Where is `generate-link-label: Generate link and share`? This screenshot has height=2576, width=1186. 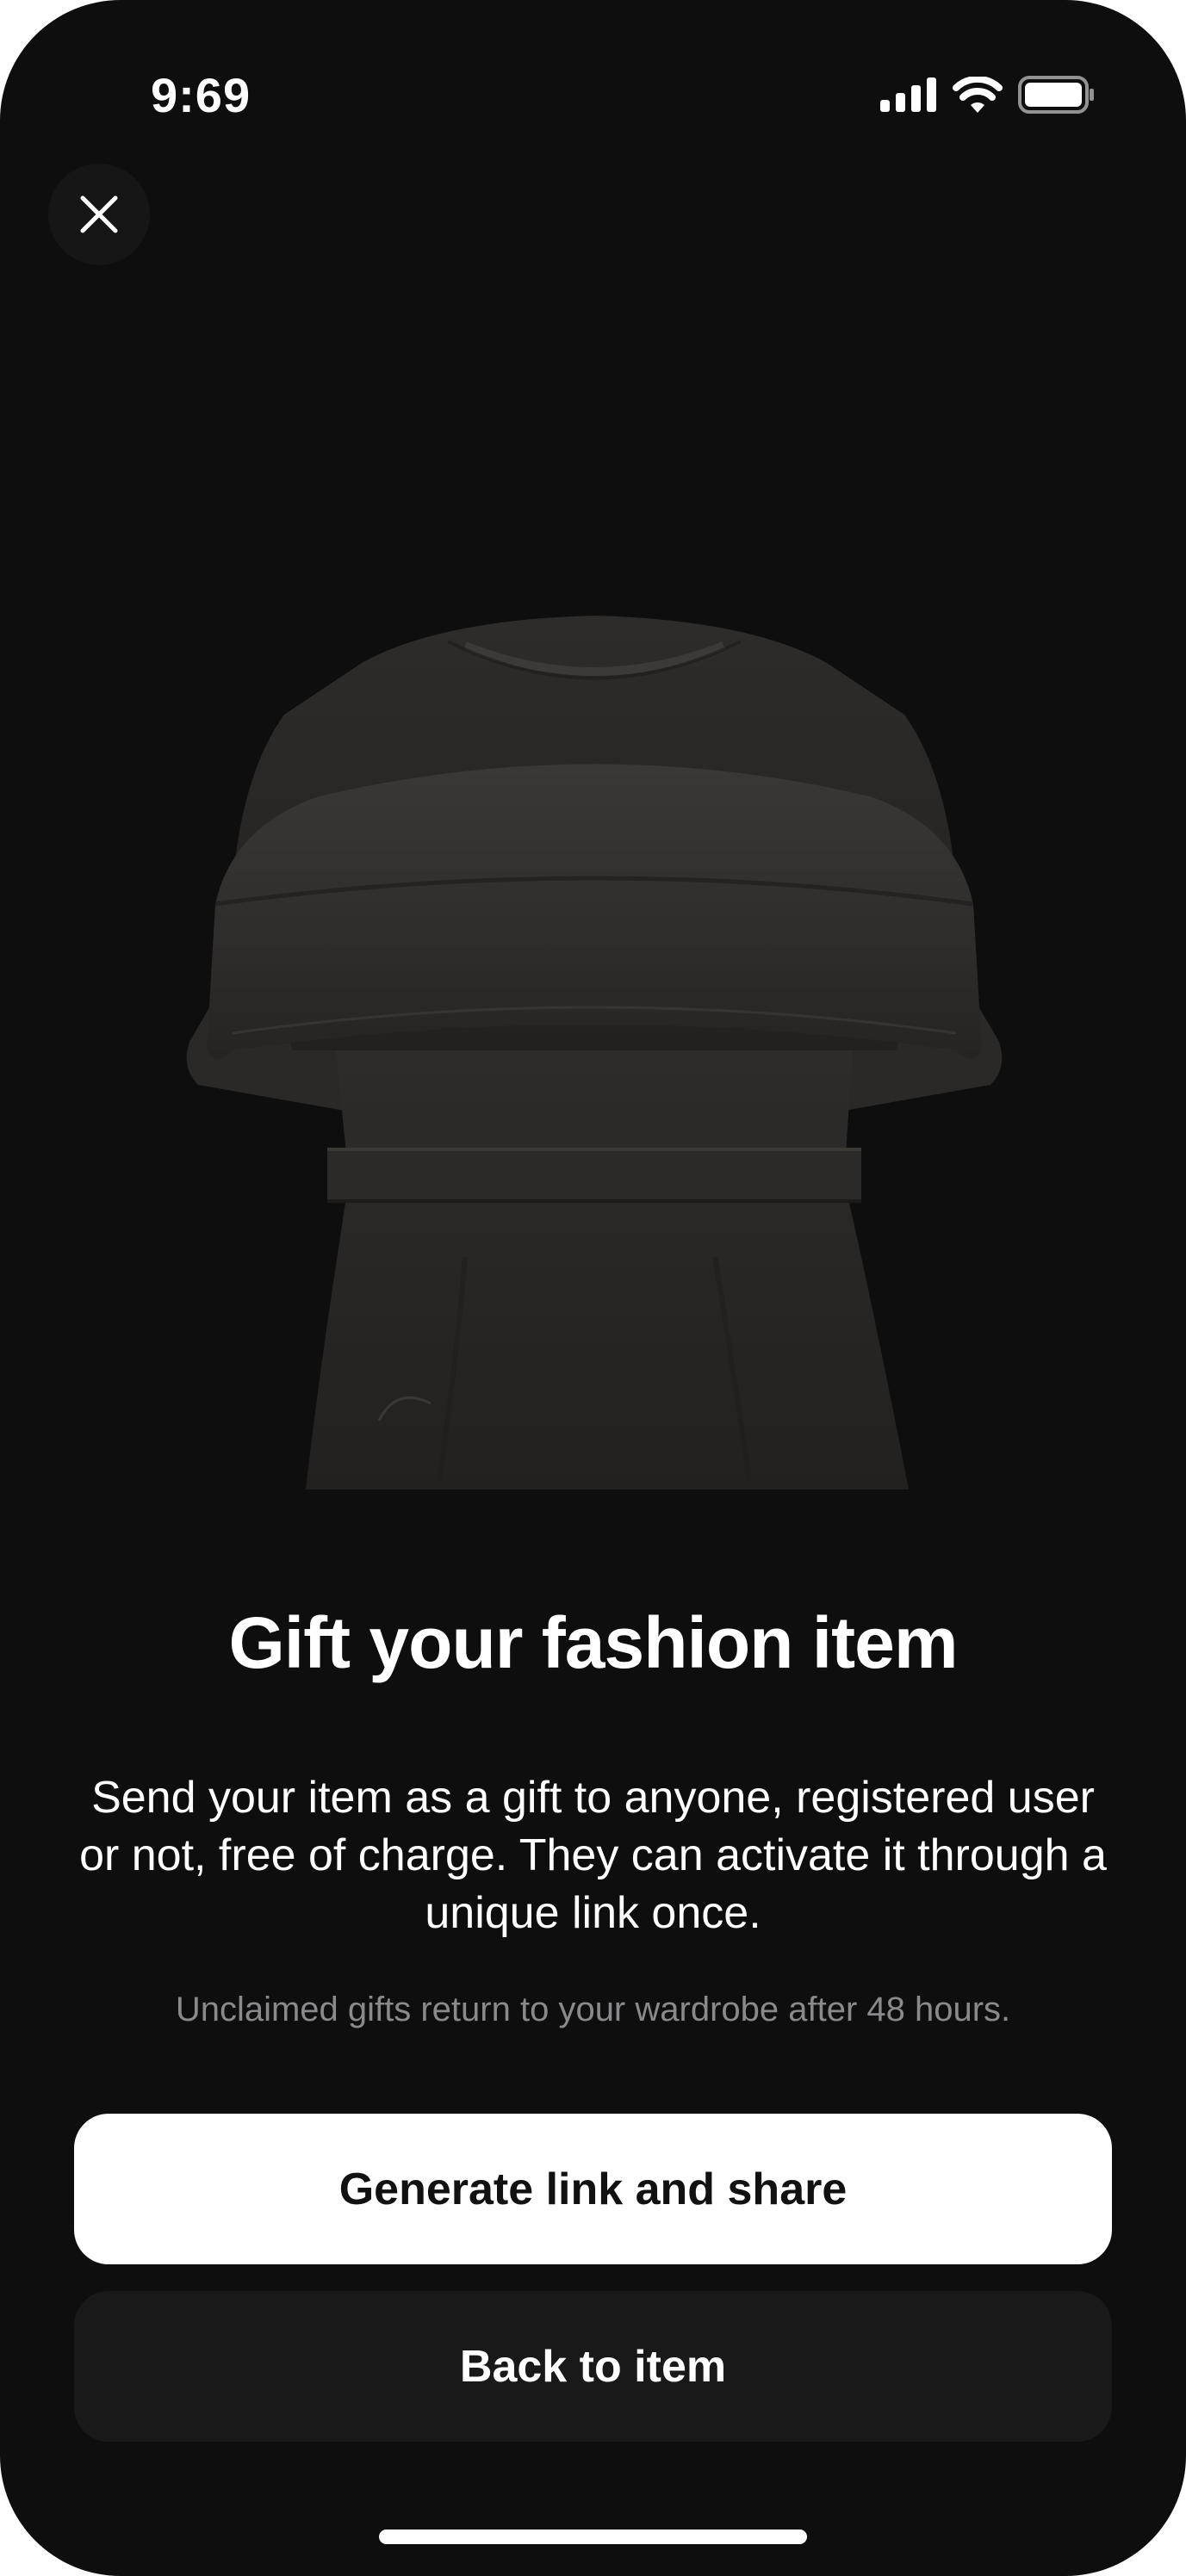 generate-link-label: Generate link and share is located at coordinates (593, 2189).